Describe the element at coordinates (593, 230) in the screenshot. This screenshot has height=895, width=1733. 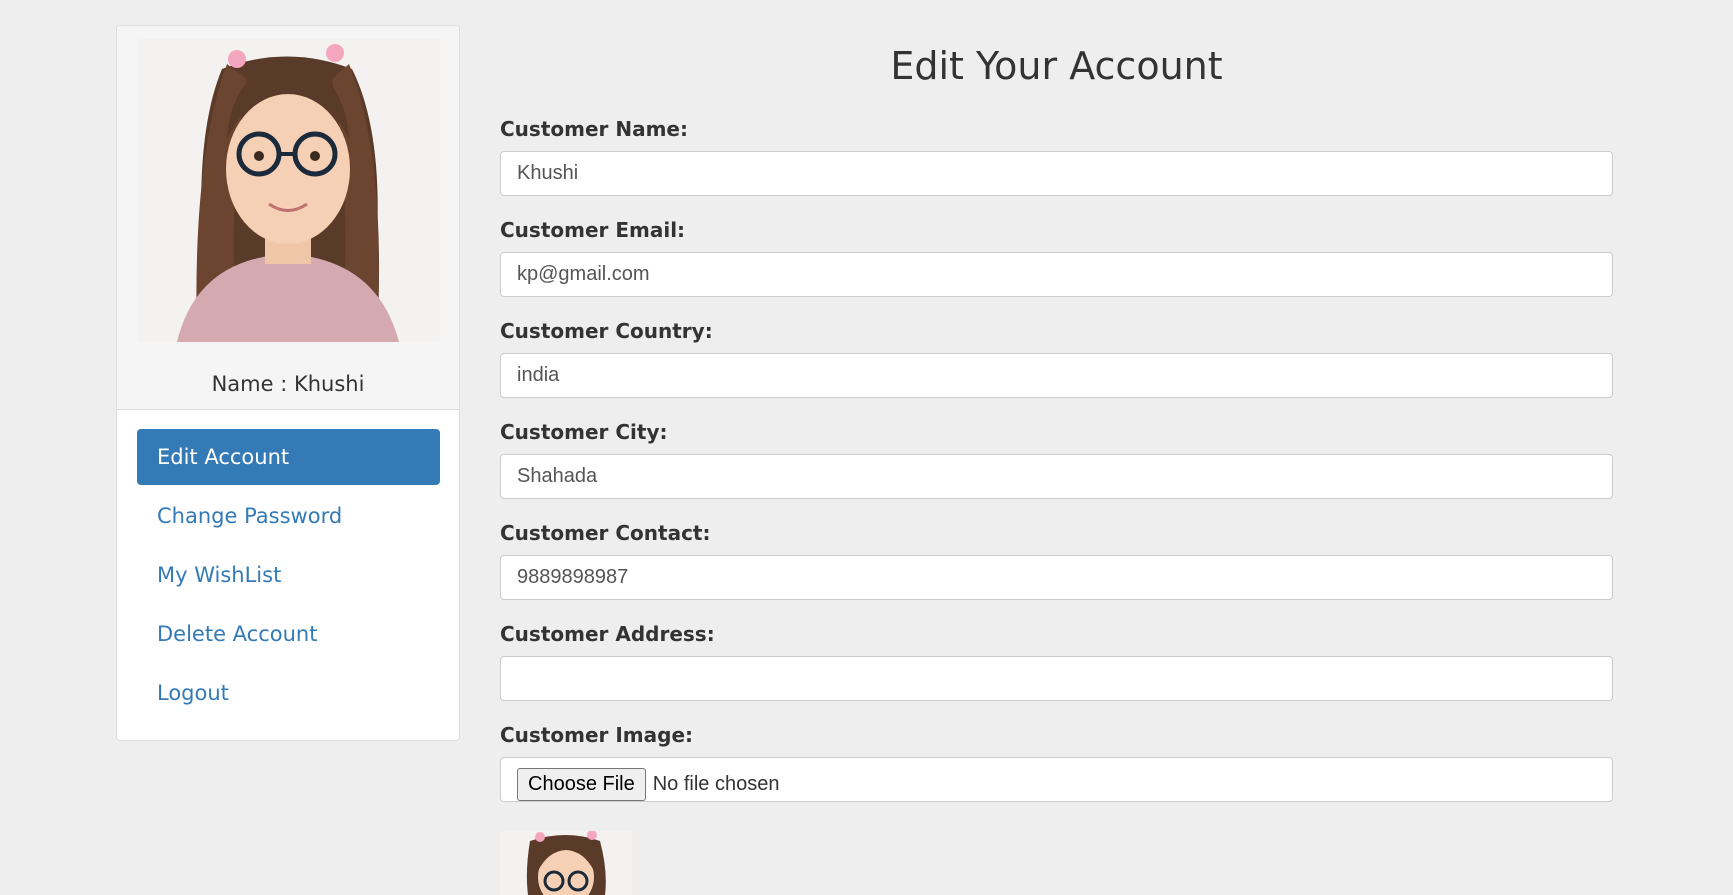
I see `customer-email-label: Customer Email:` at that location.